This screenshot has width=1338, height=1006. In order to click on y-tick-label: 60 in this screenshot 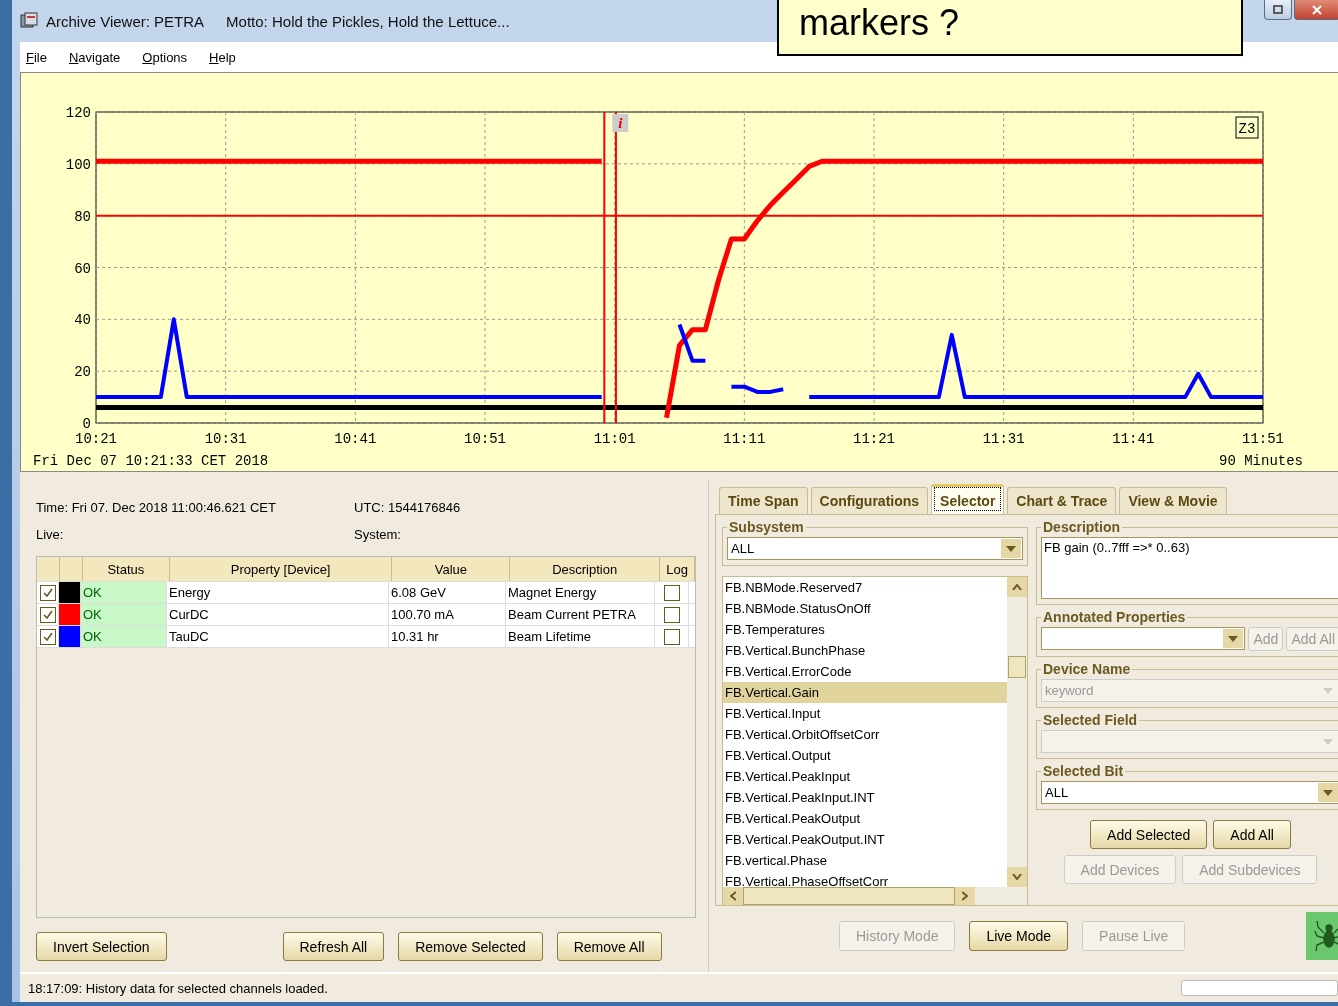, I will do `click(82, 268)`.